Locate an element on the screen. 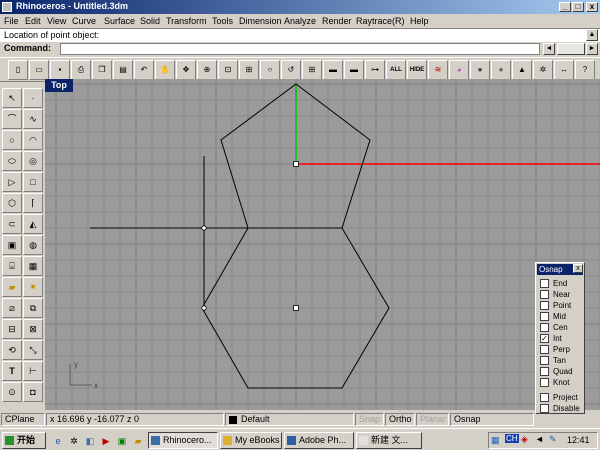 The width and height of the screenshot is (600, 450). maximize-button: □ is located at coordinates (578, 7).